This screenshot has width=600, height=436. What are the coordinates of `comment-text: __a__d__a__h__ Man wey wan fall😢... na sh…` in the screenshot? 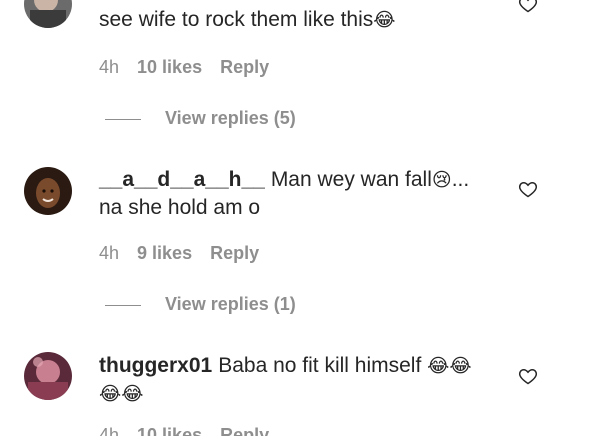 It's located at (294, 194).